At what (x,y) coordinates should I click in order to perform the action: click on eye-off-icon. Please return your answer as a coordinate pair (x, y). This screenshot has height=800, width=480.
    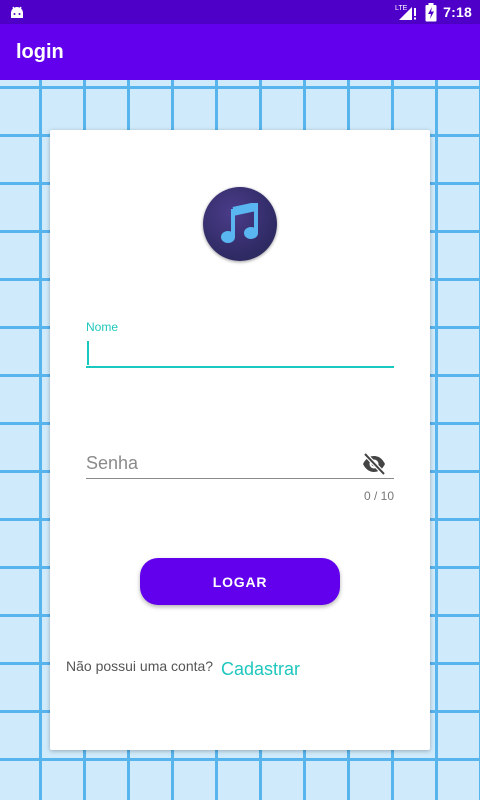
    Looking at the image, I should click on (374, 464).